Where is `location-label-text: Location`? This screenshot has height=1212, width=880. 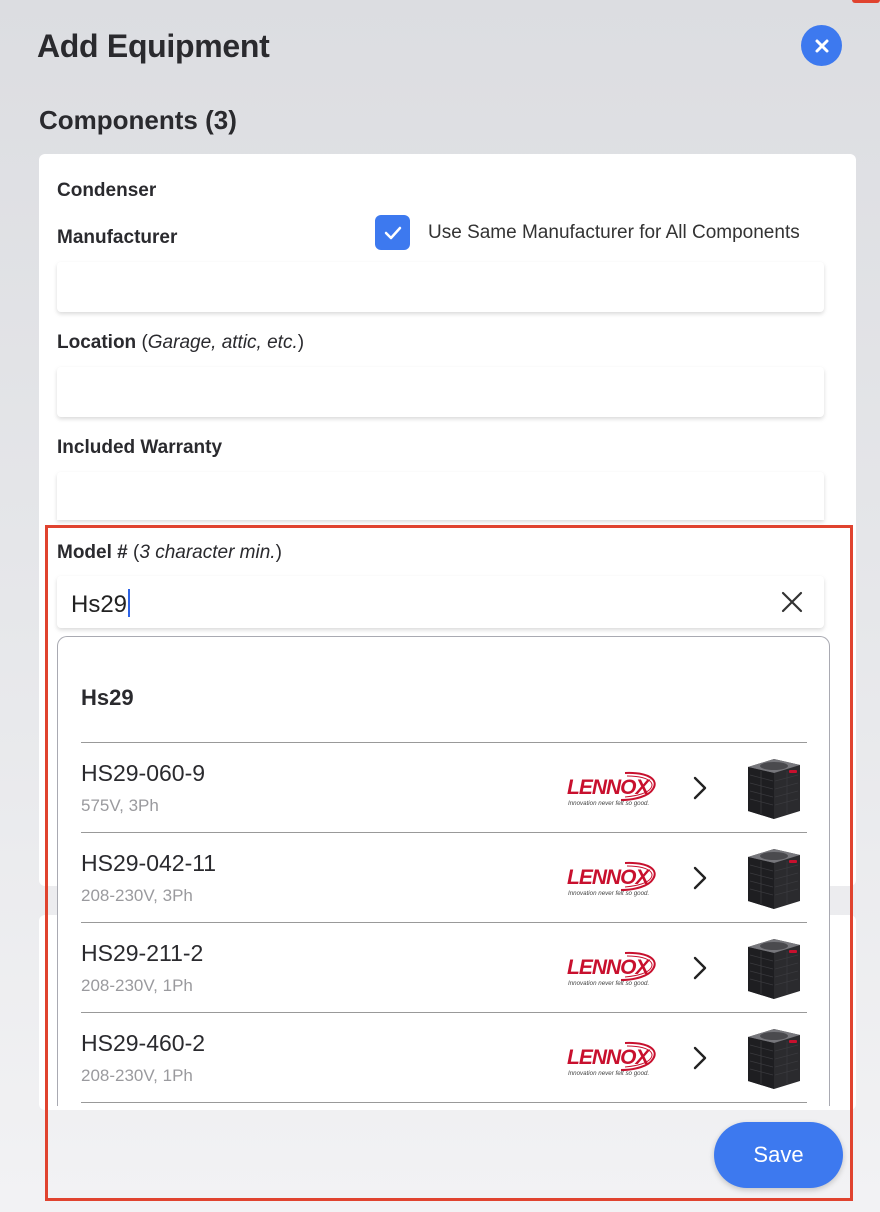 location-label-text: Location is located at coordinates (97, 342).